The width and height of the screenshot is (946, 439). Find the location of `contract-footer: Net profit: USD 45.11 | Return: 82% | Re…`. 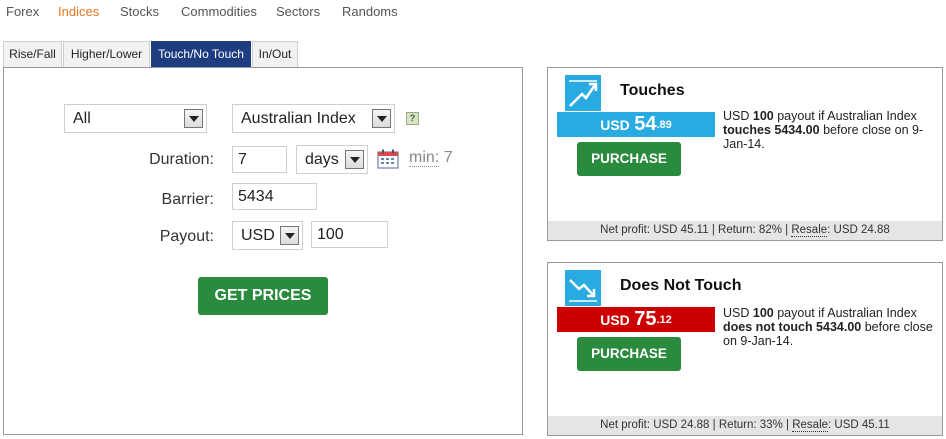

contract-footer: Net profit: USD 45.11 | Return: 82% | Re… is located at coordinates (745, 230).